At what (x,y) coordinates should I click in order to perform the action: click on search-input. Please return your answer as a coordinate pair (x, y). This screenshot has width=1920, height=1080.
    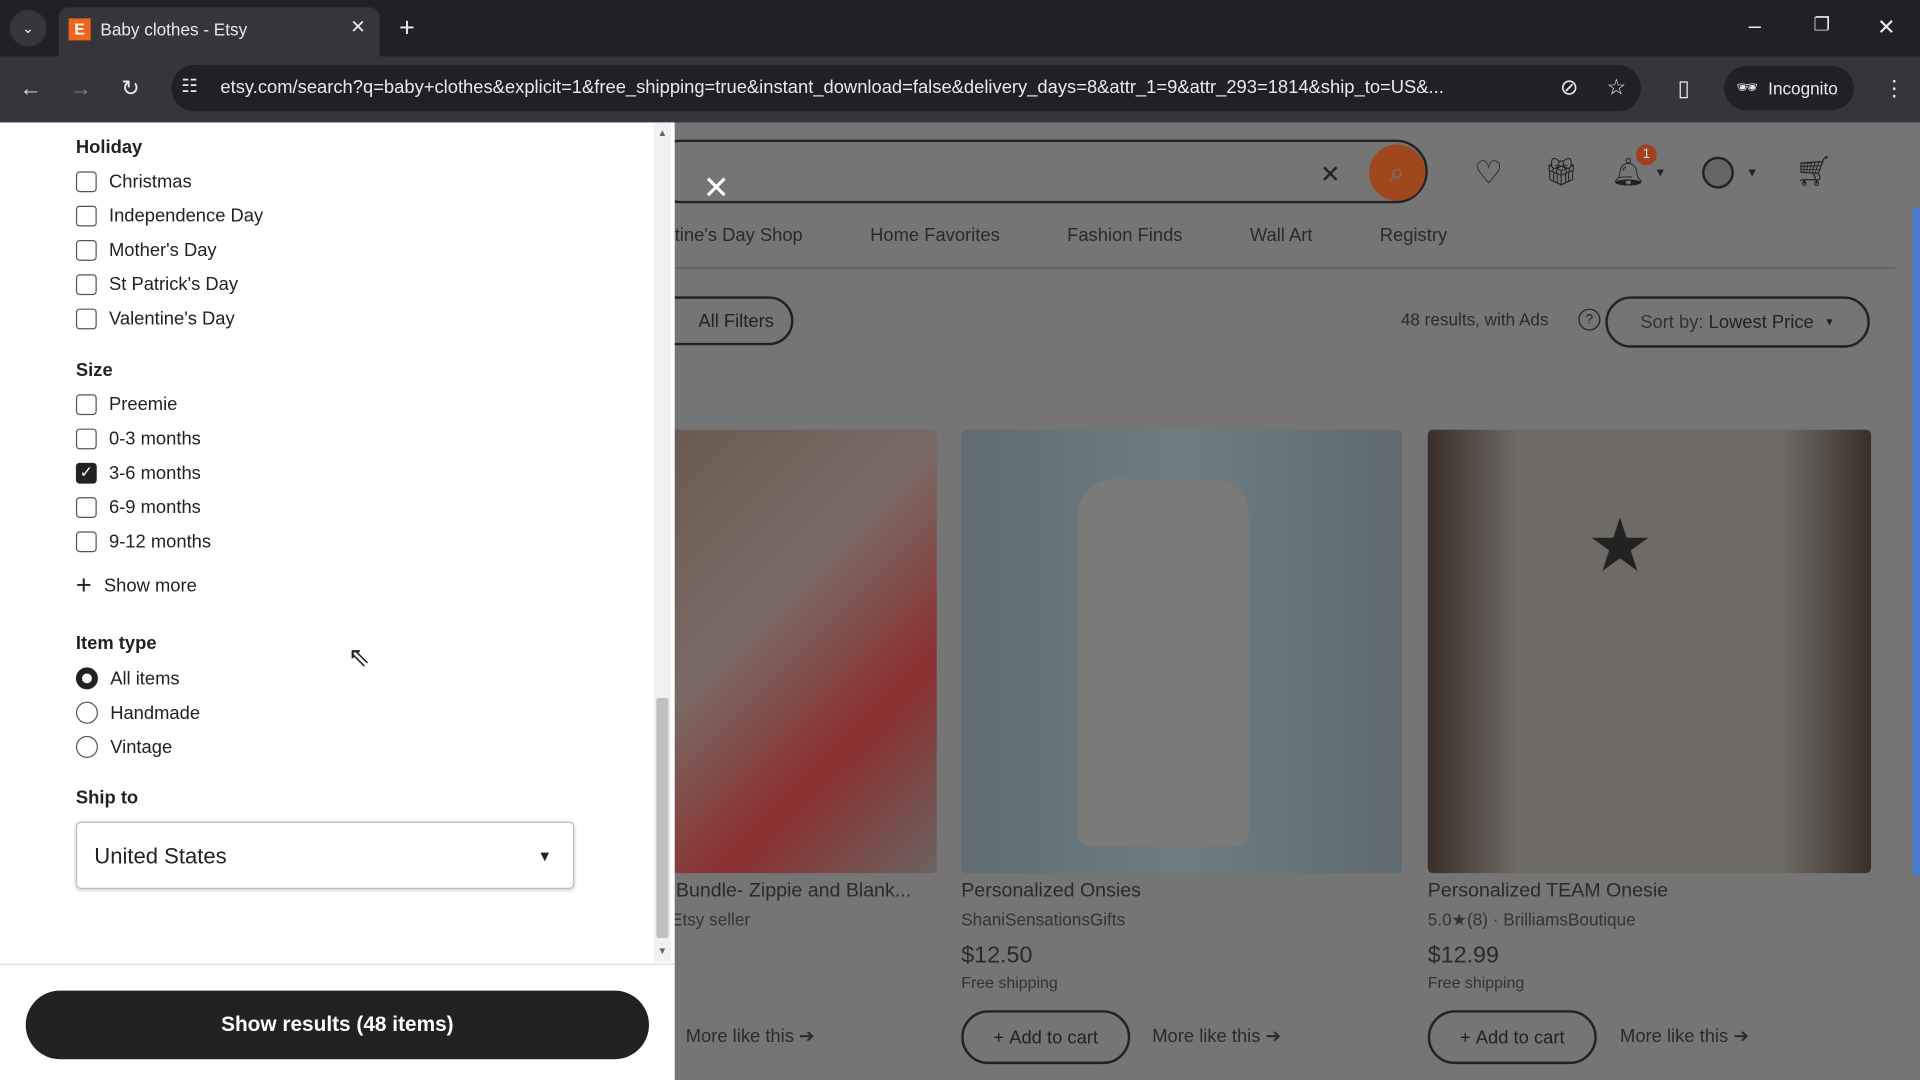
    Looking at the image, I should click on (1038, 171).